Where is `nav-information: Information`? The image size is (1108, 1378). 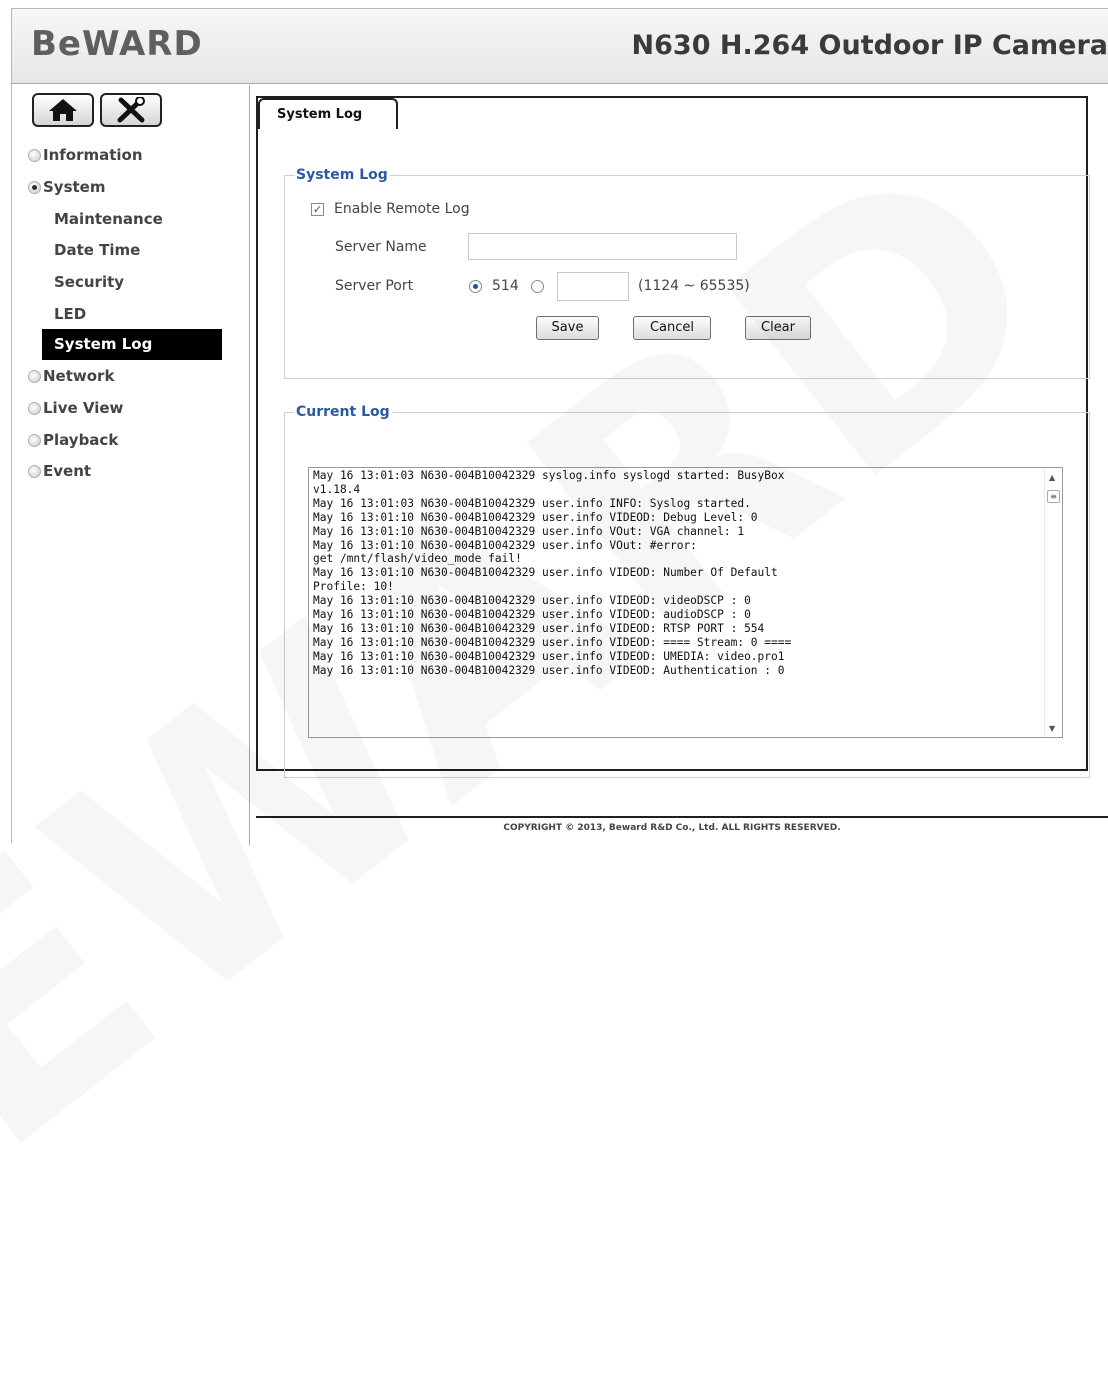 nav-information: Information is located at coordinates (85, 155).